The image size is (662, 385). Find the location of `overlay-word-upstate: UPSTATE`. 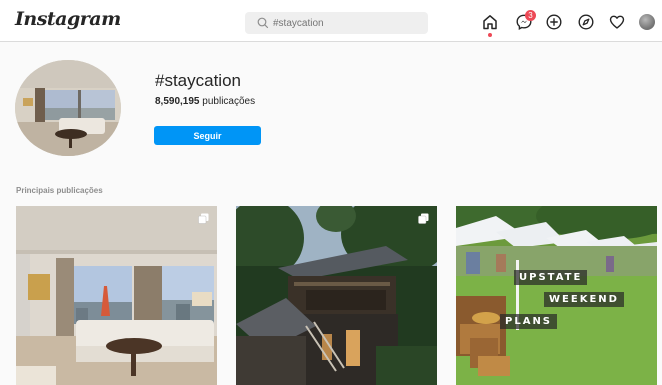

overlay-word-upstate: UPSTATE is located at coordinates (551, 277).